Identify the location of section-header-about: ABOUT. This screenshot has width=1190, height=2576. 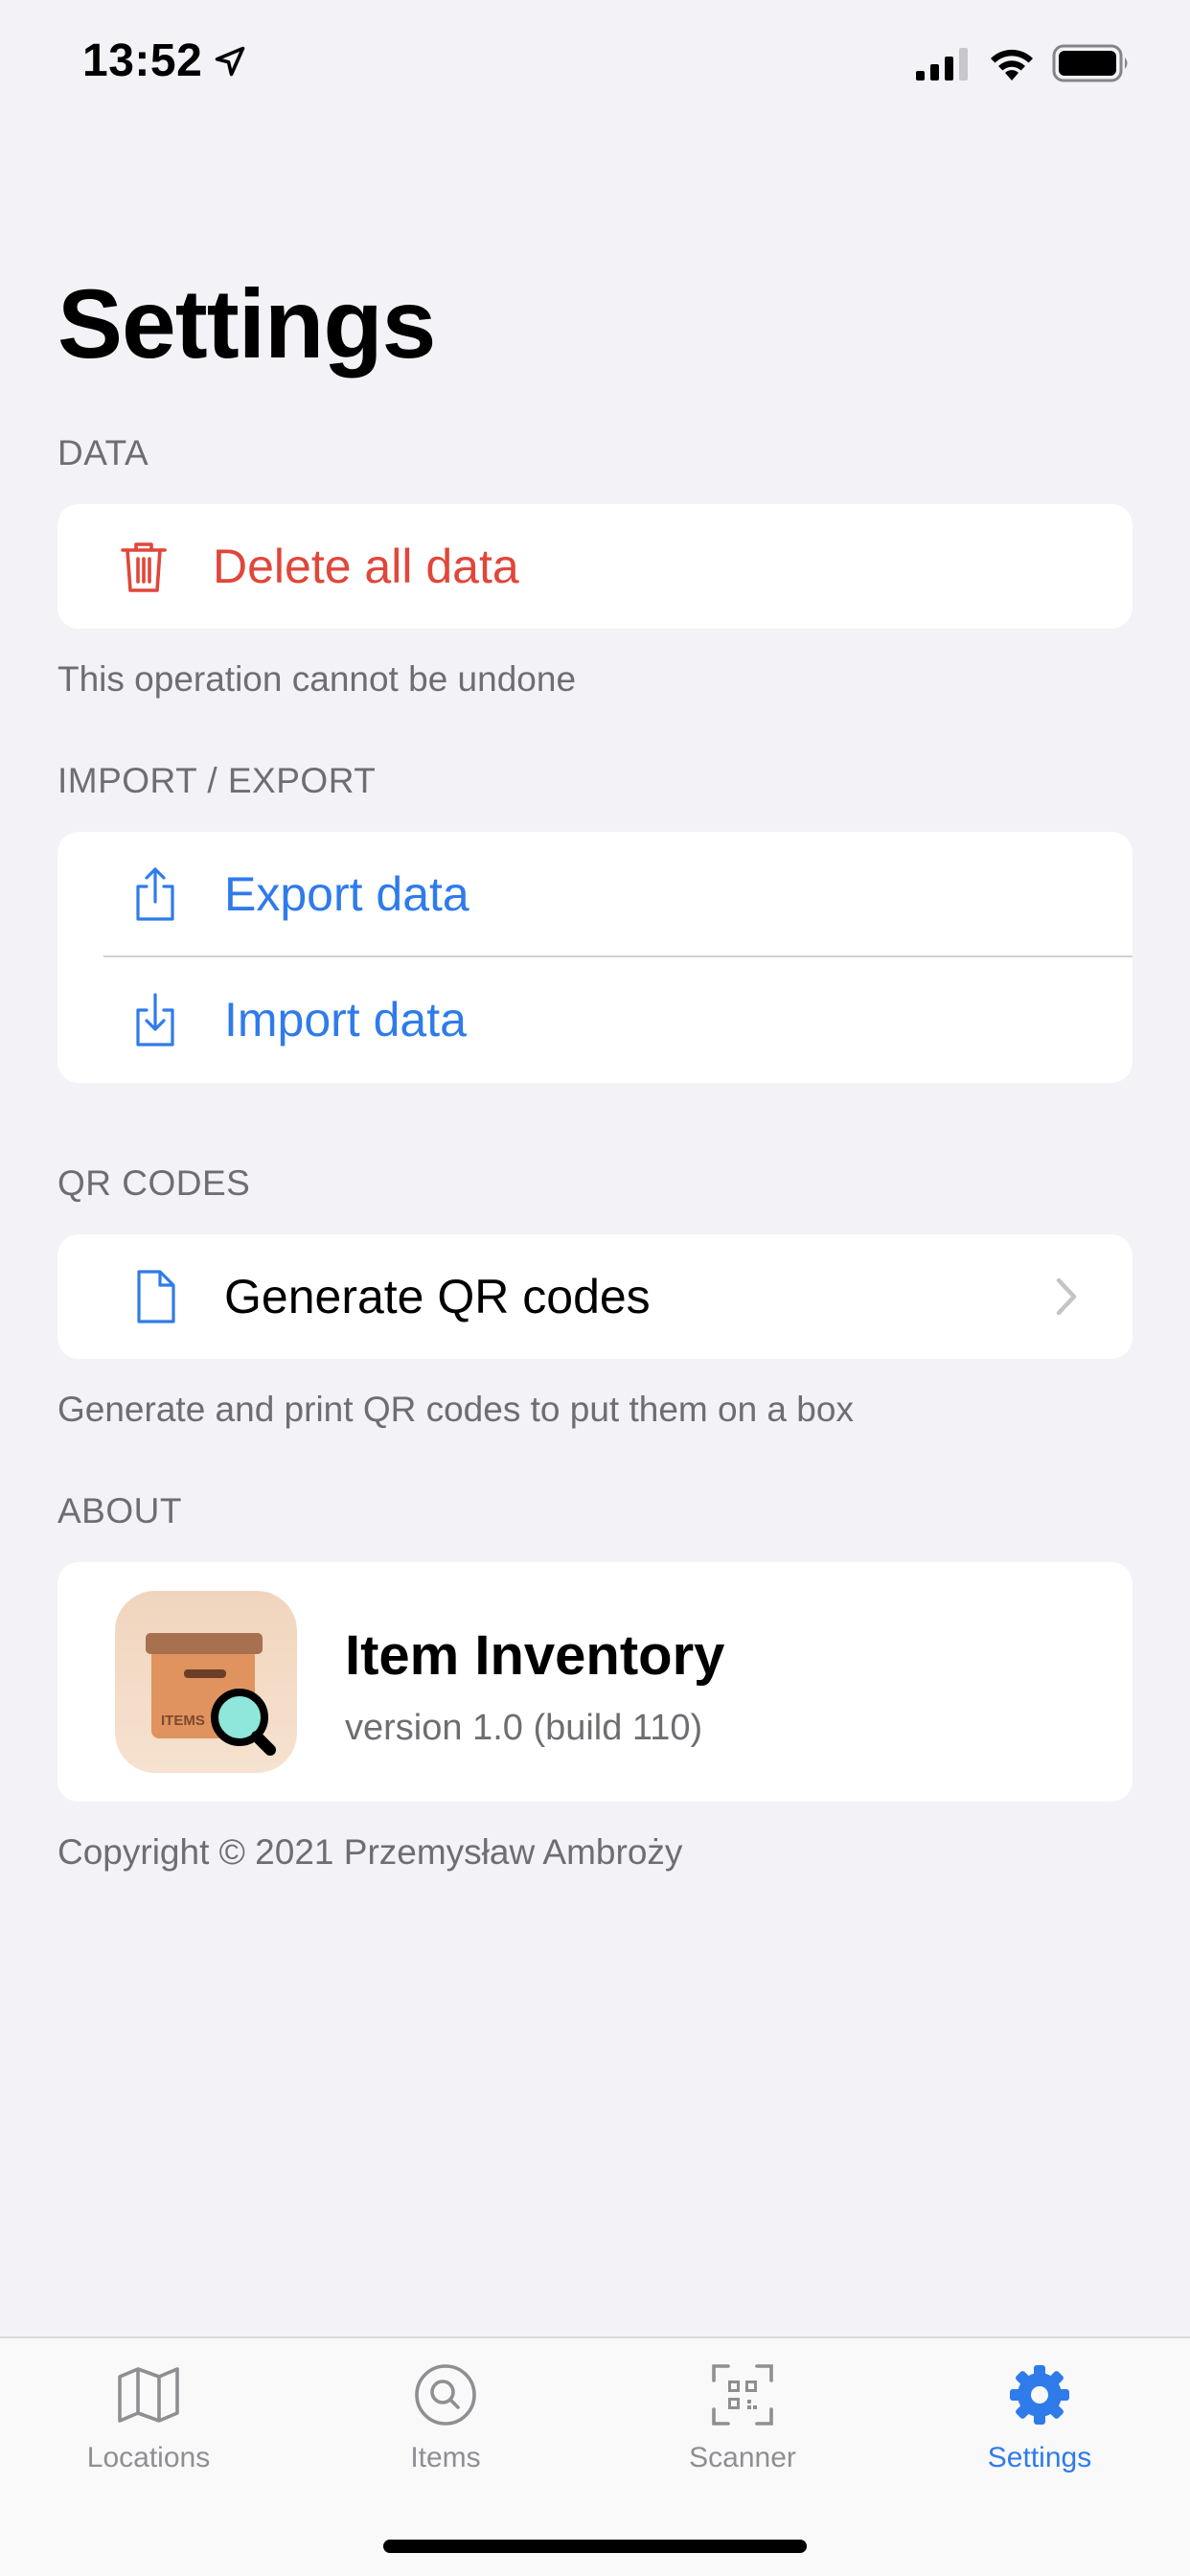
(120, 1510).